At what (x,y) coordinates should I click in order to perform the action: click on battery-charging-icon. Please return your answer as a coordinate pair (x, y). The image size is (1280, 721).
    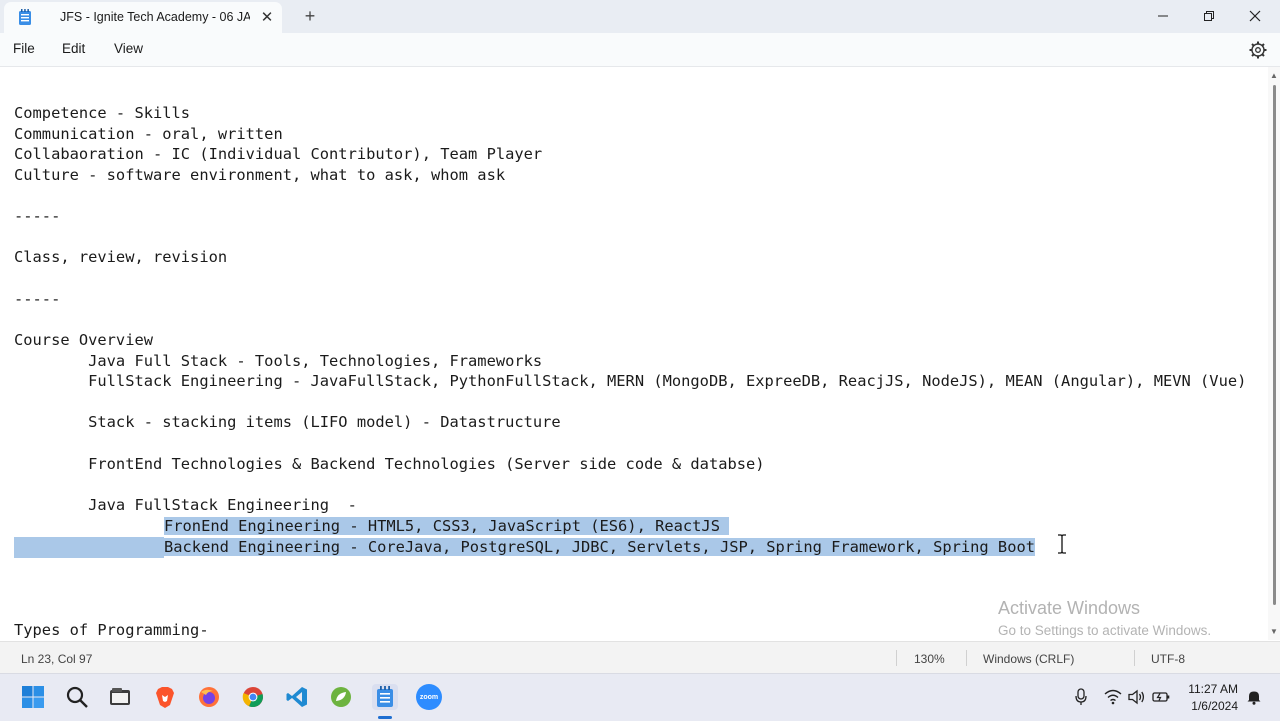
    Looking at the image, I should click on (1161, 697).